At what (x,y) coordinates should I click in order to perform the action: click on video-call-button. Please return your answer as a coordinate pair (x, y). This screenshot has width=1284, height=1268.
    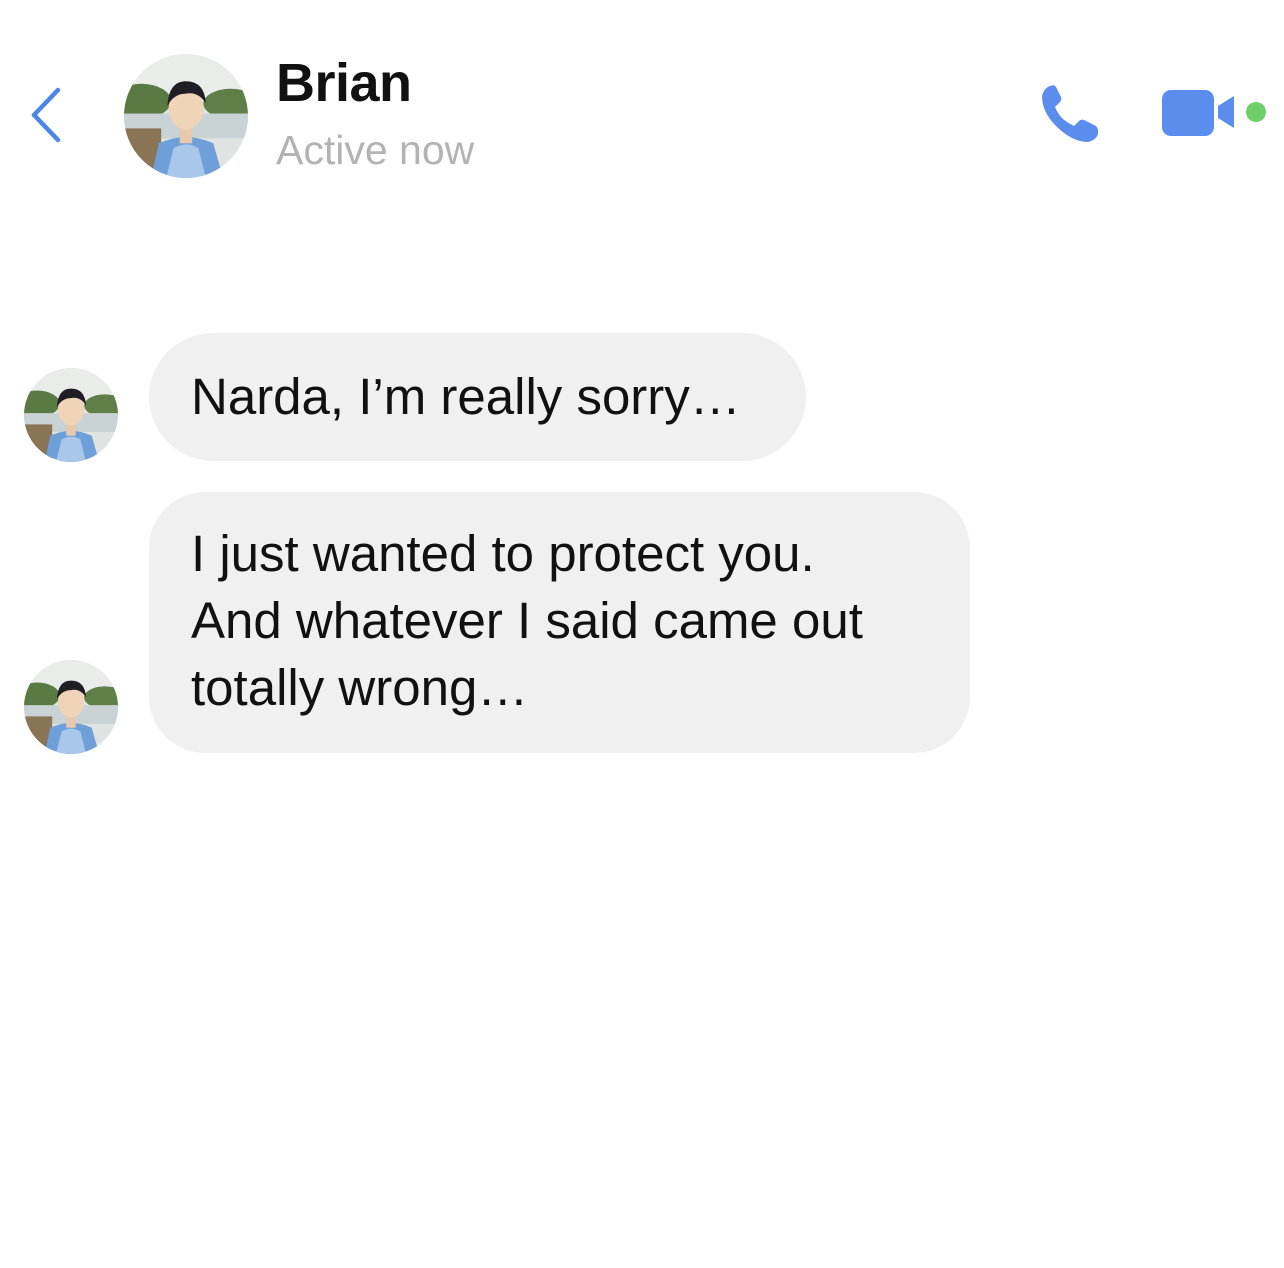
    Looking at the image, I should click on (1202, 112).